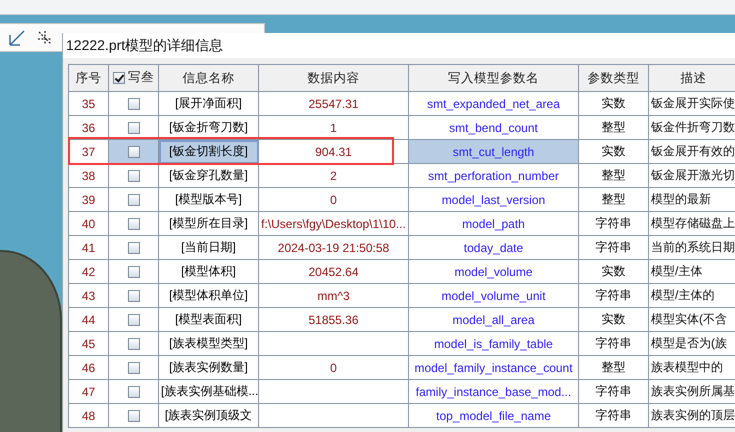  What do you see at coordinates (333, 128) in the screenshot?
I see `data-value-cell: 1` at bounding box center [333, 128].